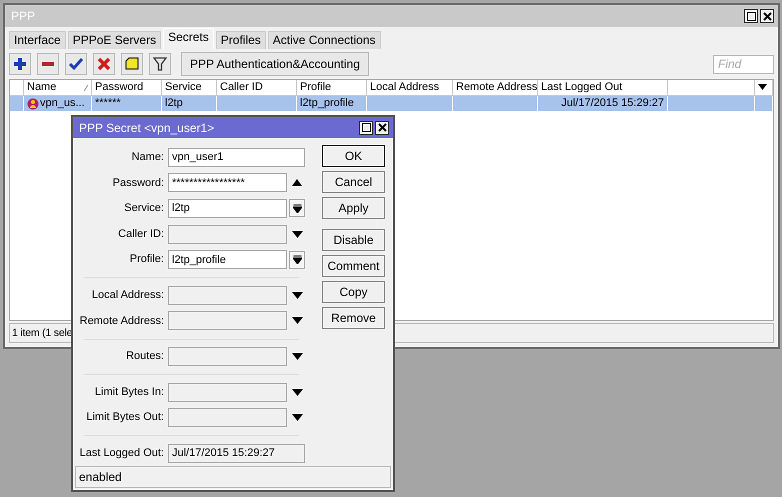 The image size is (782, 497). Describe the element at coordinates (86, 88) in the screenshot. I see `sort-icon` at that location.